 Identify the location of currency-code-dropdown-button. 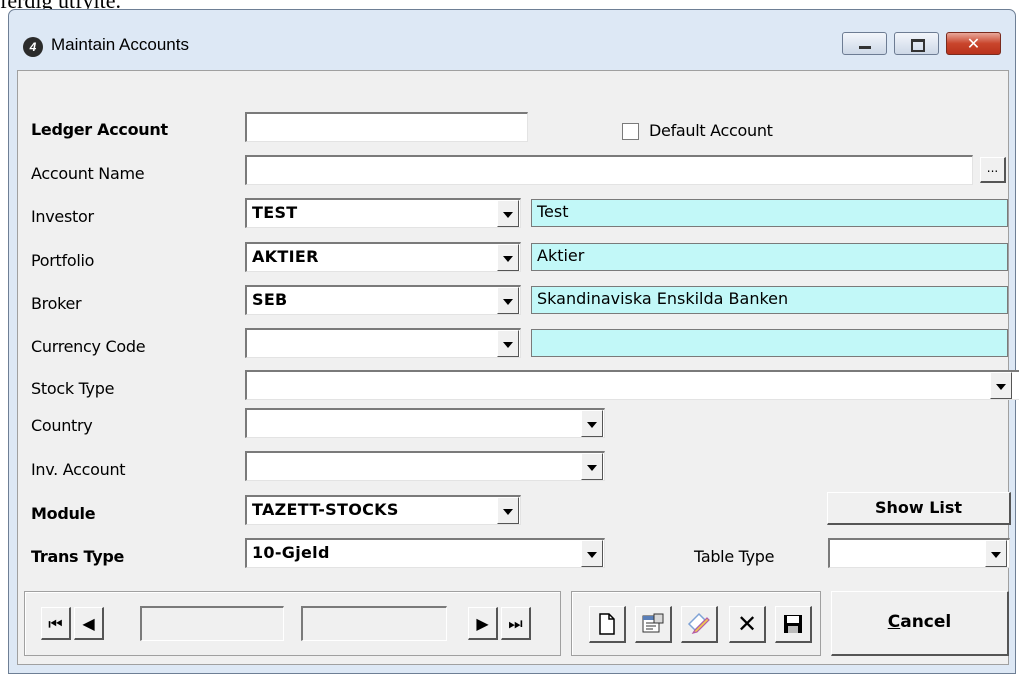
(508, 343).